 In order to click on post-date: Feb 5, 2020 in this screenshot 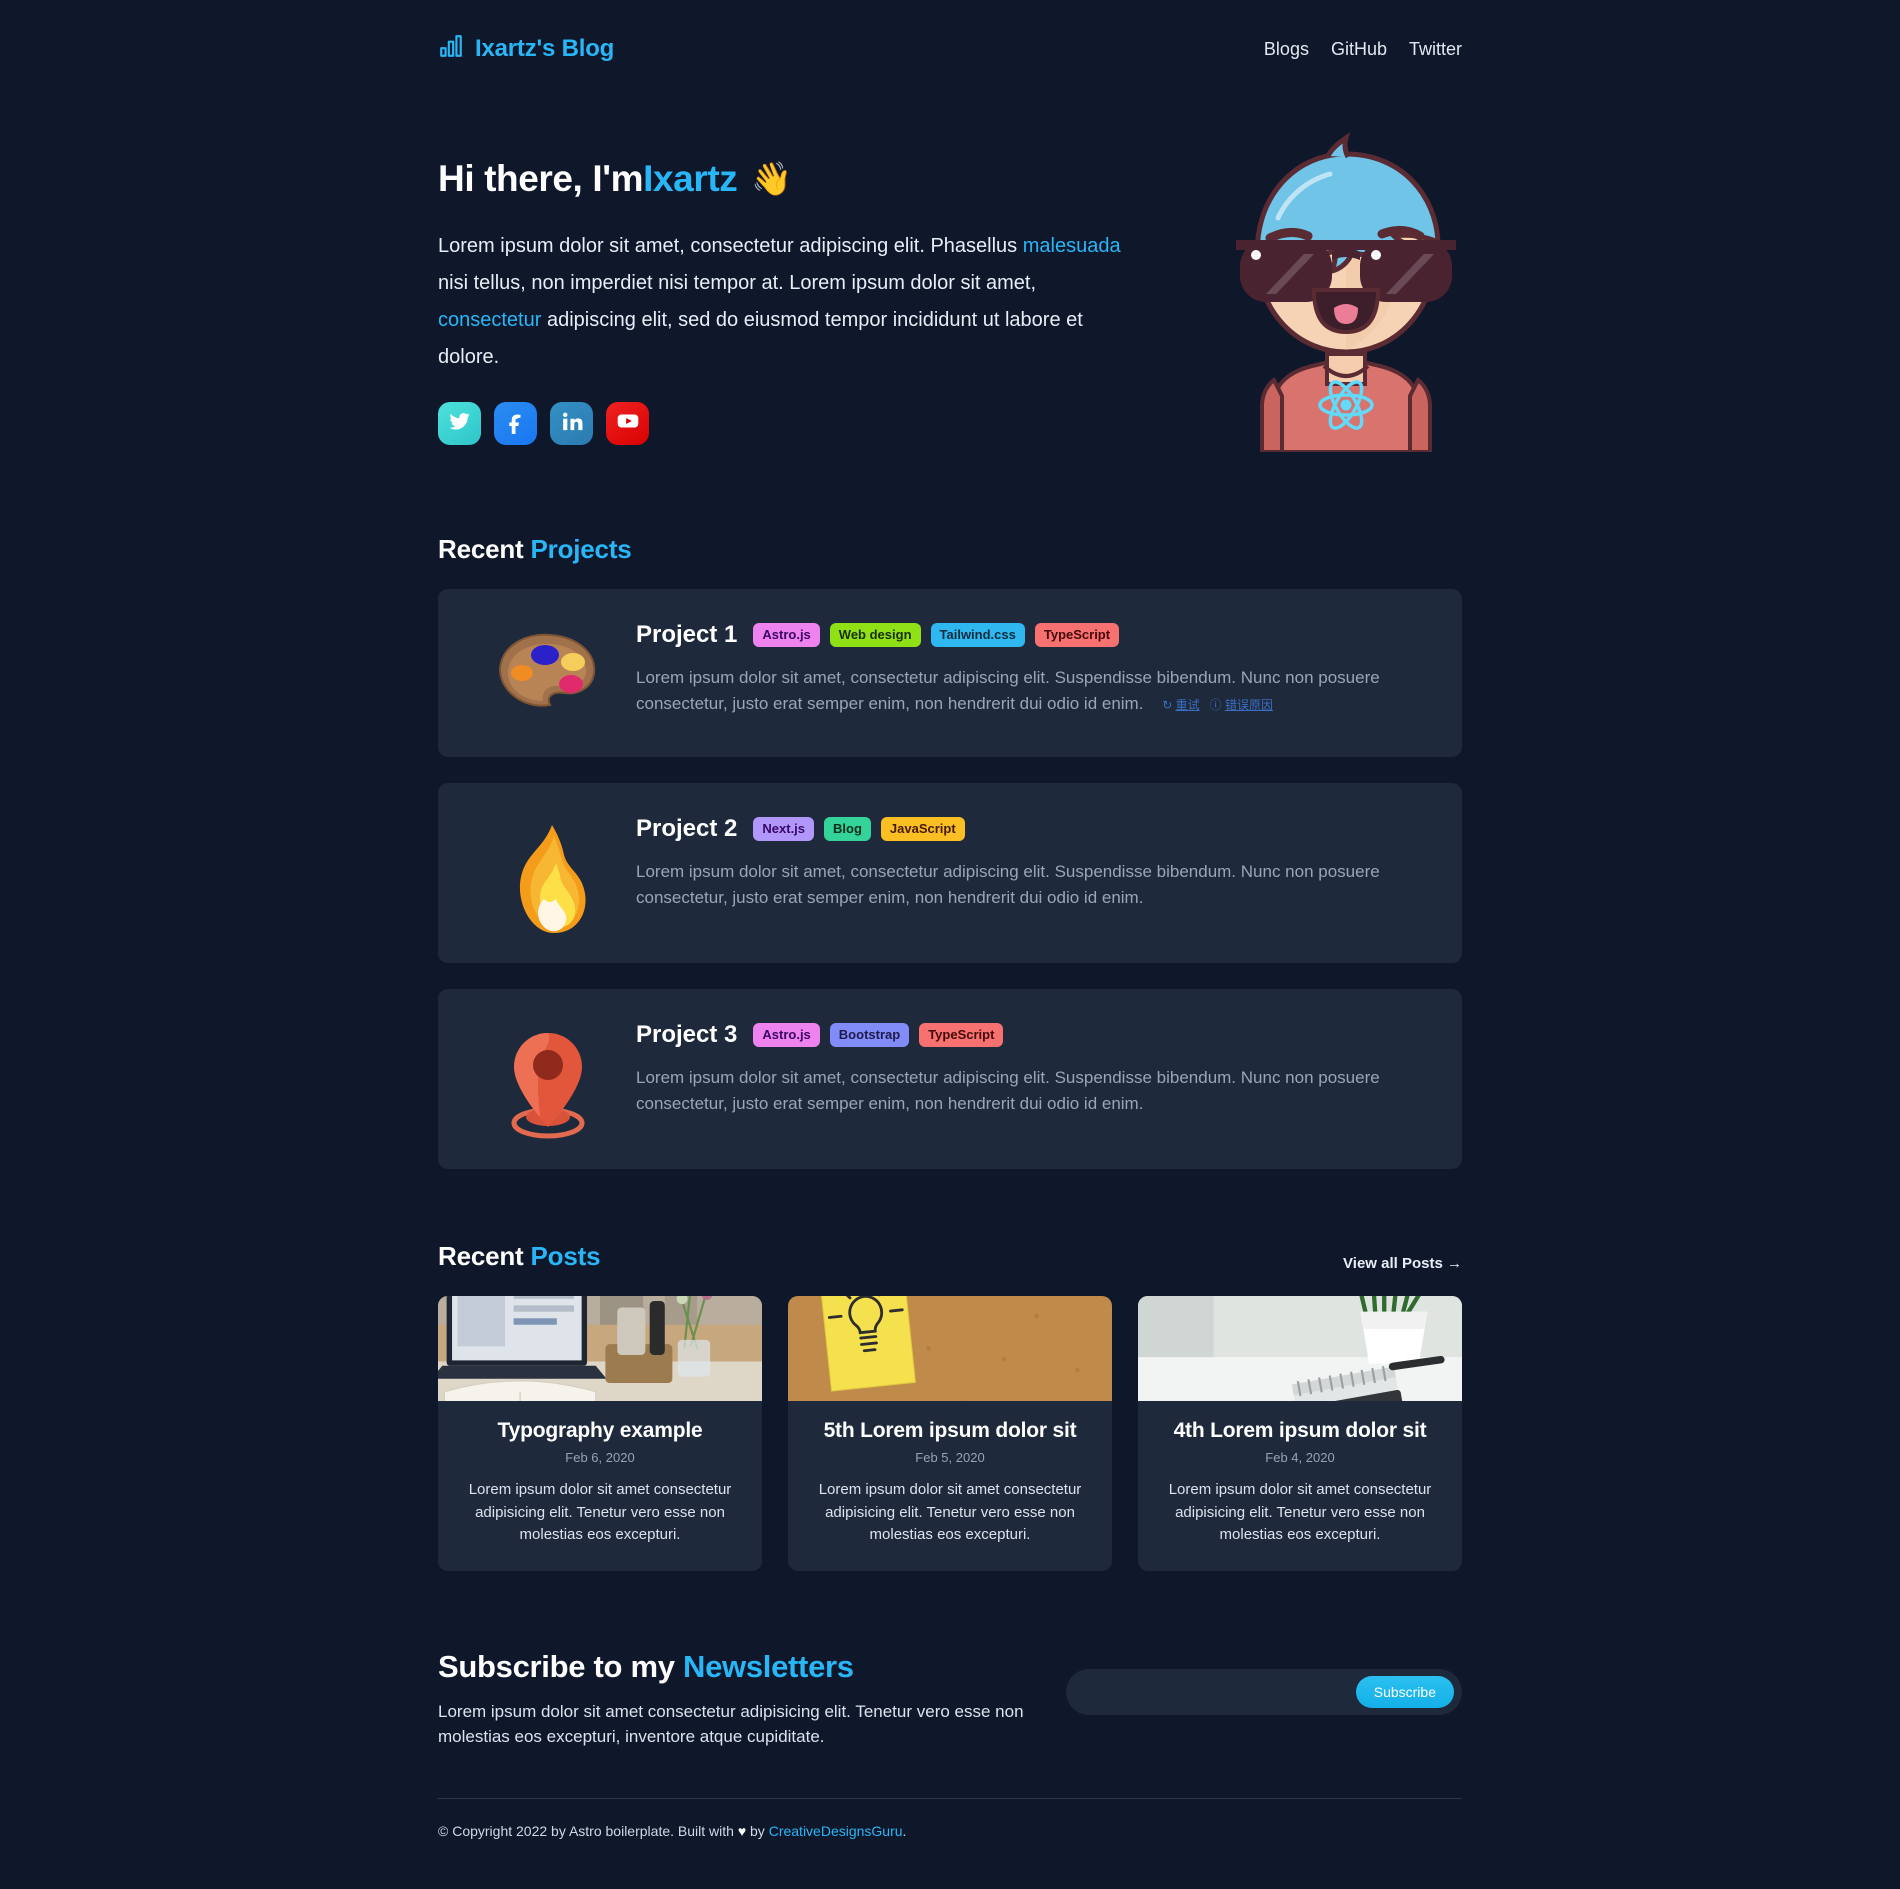, I will do `click(950, 1457)`.